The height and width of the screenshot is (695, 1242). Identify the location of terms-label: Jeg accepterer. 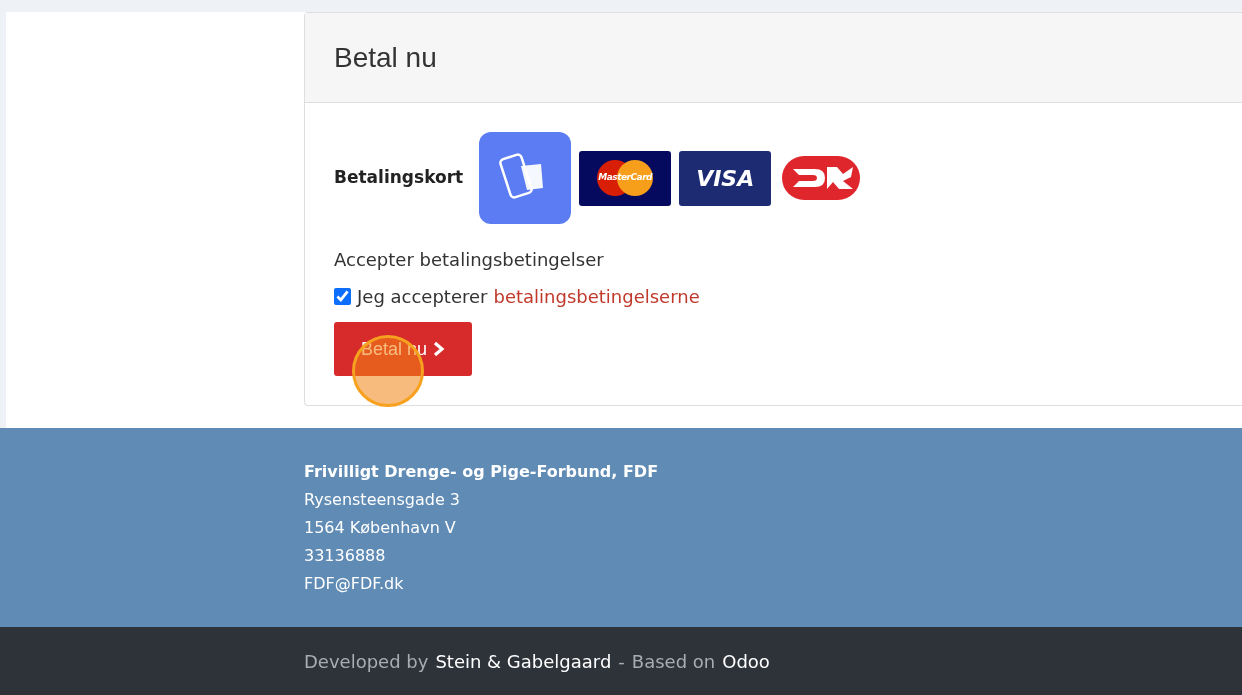
(422, 297).